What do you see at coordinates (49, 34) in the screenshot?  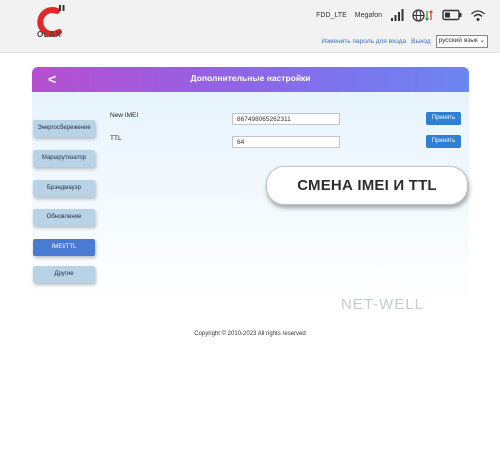 I see `logo-text: OLAX` at bounding box center [49, 34].